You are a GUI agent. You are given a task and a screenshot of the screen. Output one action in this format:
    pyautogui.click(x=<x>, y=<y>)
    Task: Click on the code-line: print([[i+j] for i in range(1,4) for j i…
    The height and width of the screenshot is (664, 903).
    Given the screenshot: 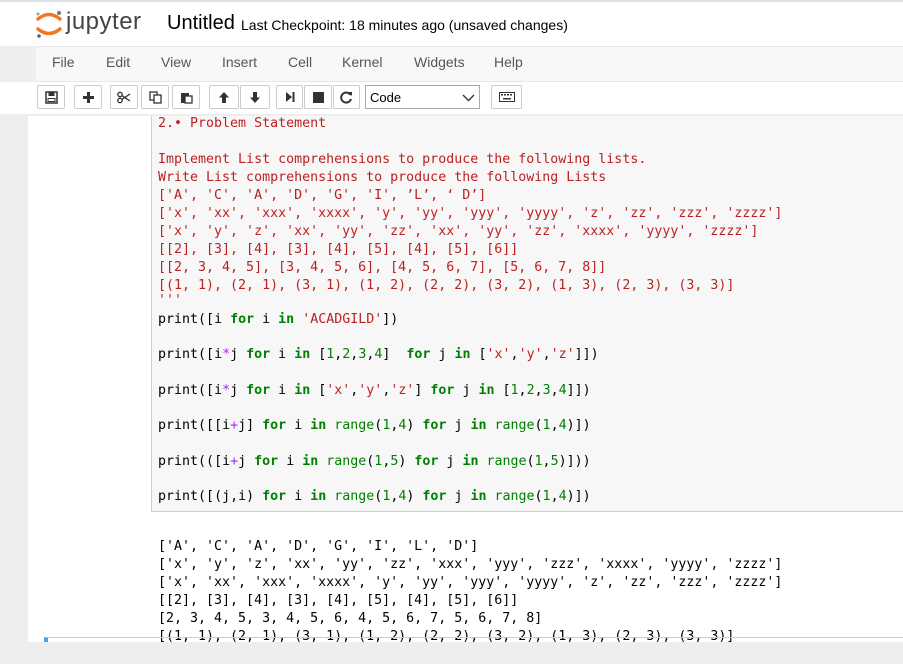 What is the action you would take?
    pyautogui.click(x=374, y=425)
    